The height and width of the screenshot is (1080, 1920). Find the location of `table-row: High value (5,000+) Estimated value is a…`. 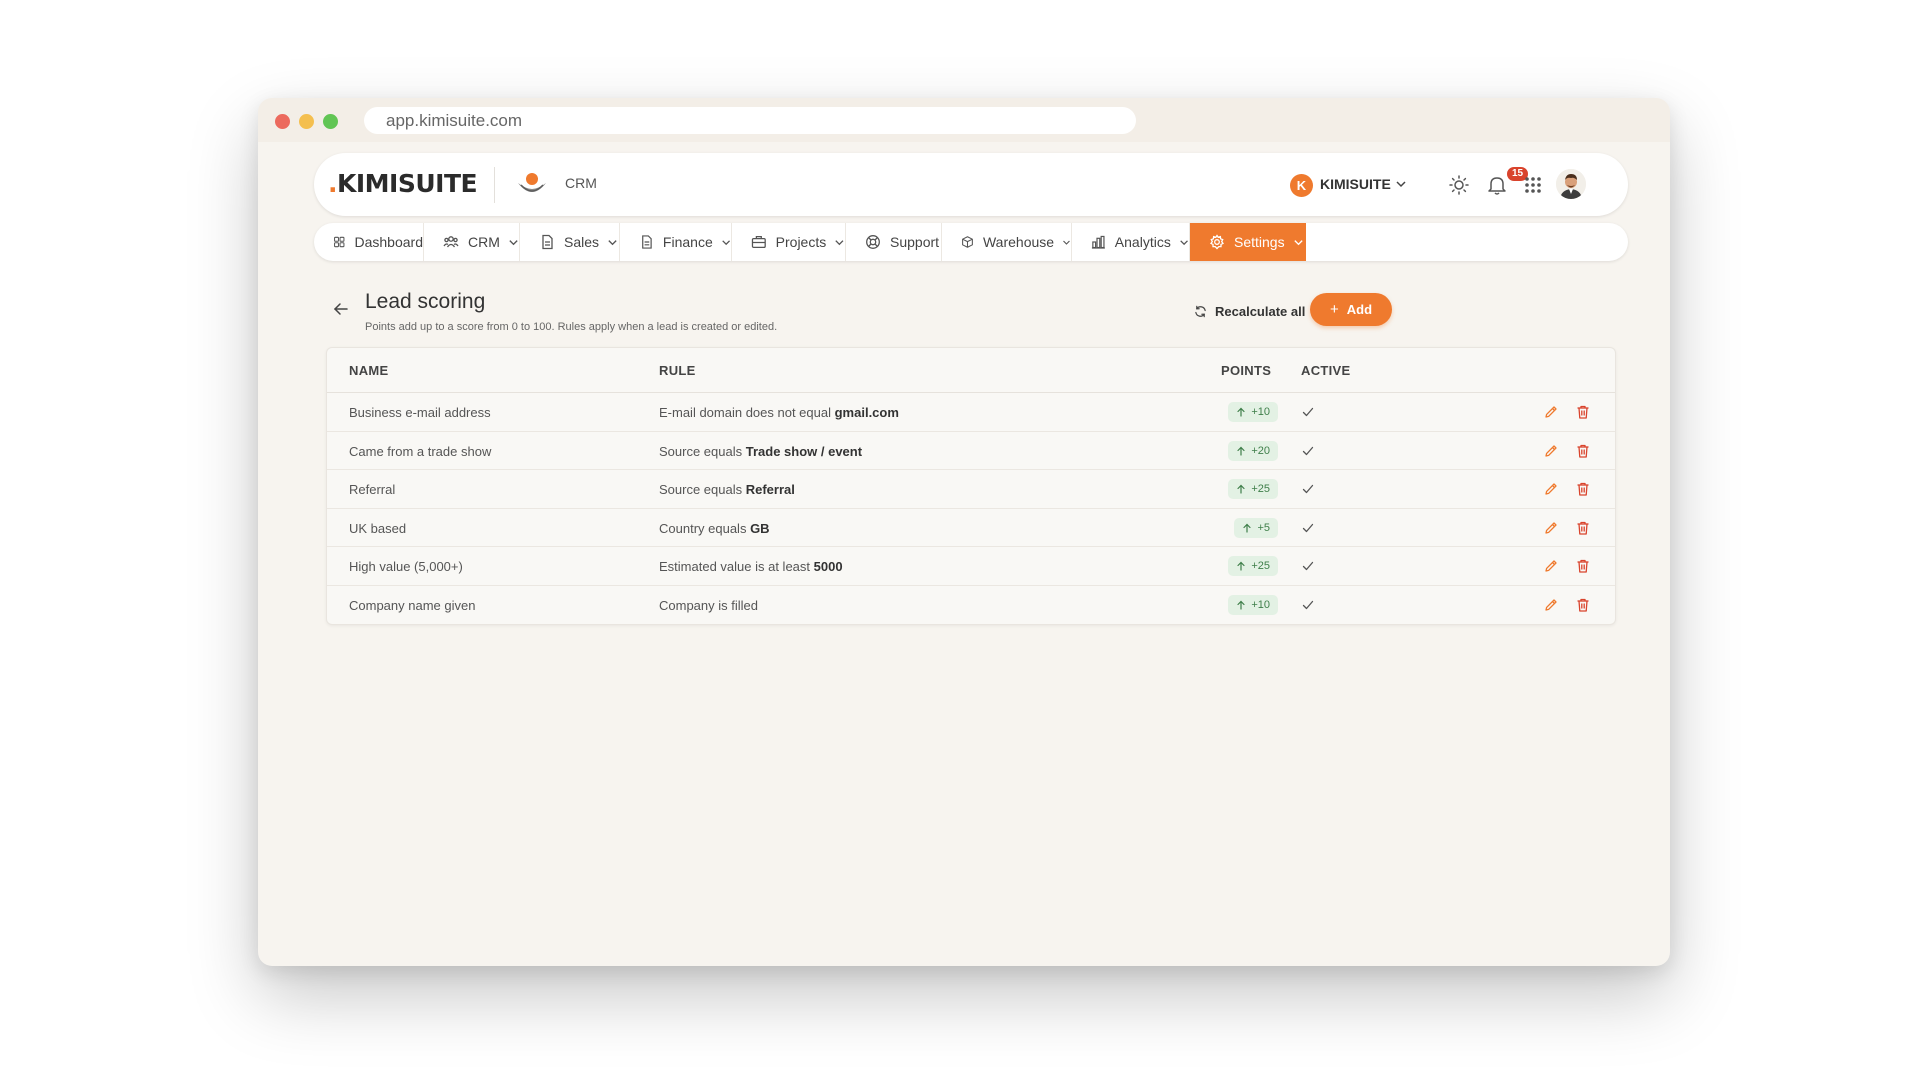

table-row: High value (5,000+) Estimated value is a… is located at coordinates (971, 566).